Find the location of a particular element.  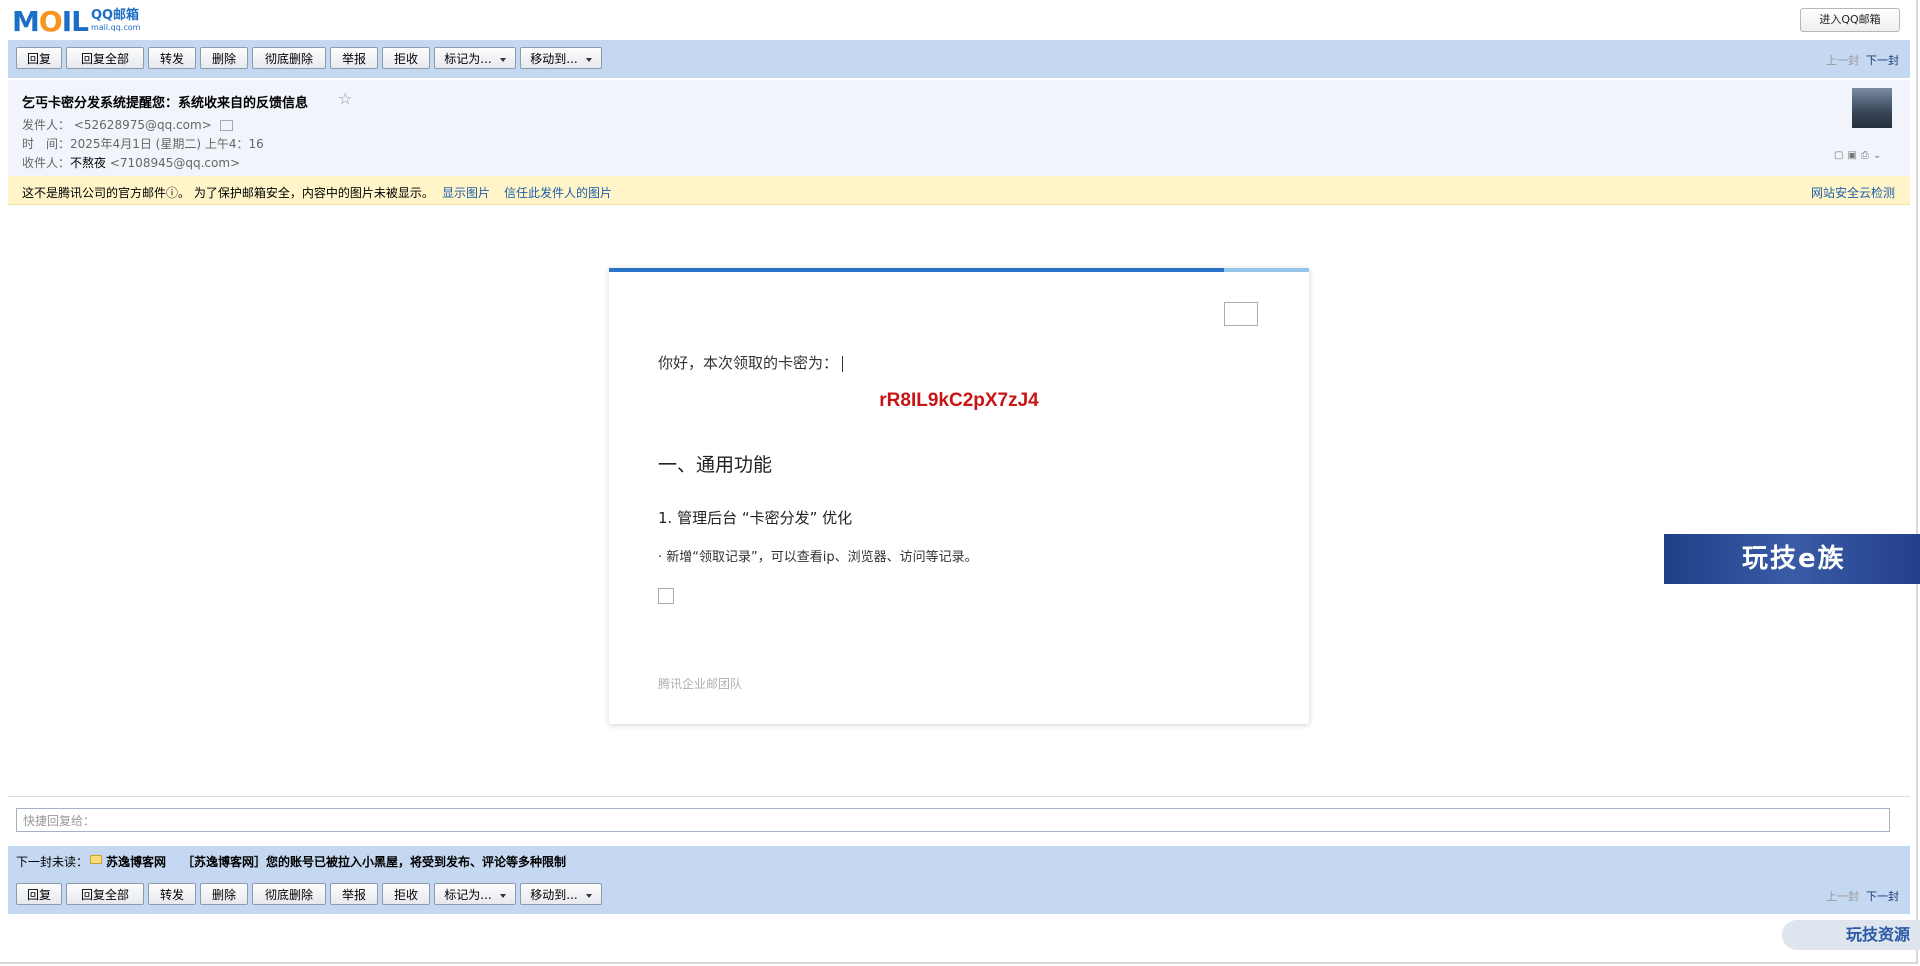

mail-subject: 乞丐卡密分发系统提醒您：系统收来自的反馈信息 is located at coordinates (165, 103).